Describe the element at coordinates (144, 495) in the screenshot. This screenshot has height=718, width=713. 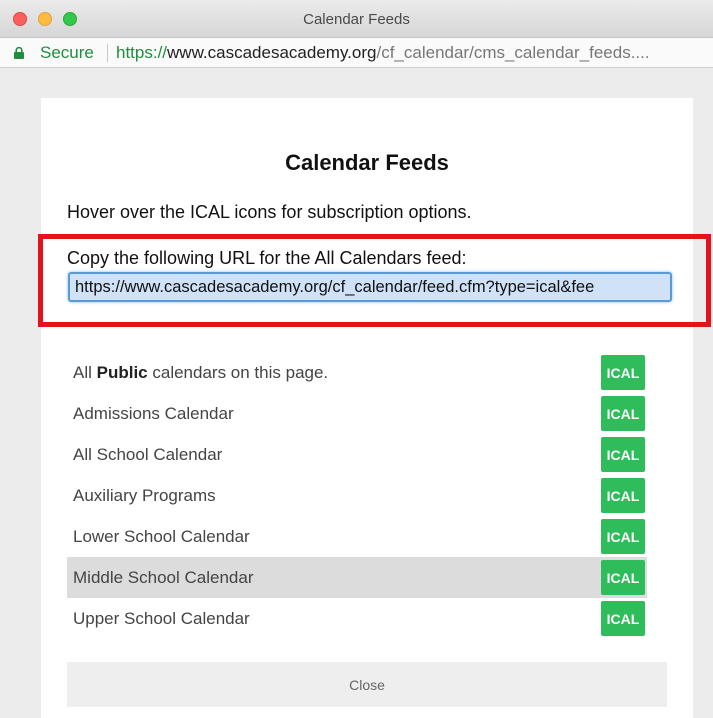
I see `calendar-name: Auxiliary Programs` at that location.